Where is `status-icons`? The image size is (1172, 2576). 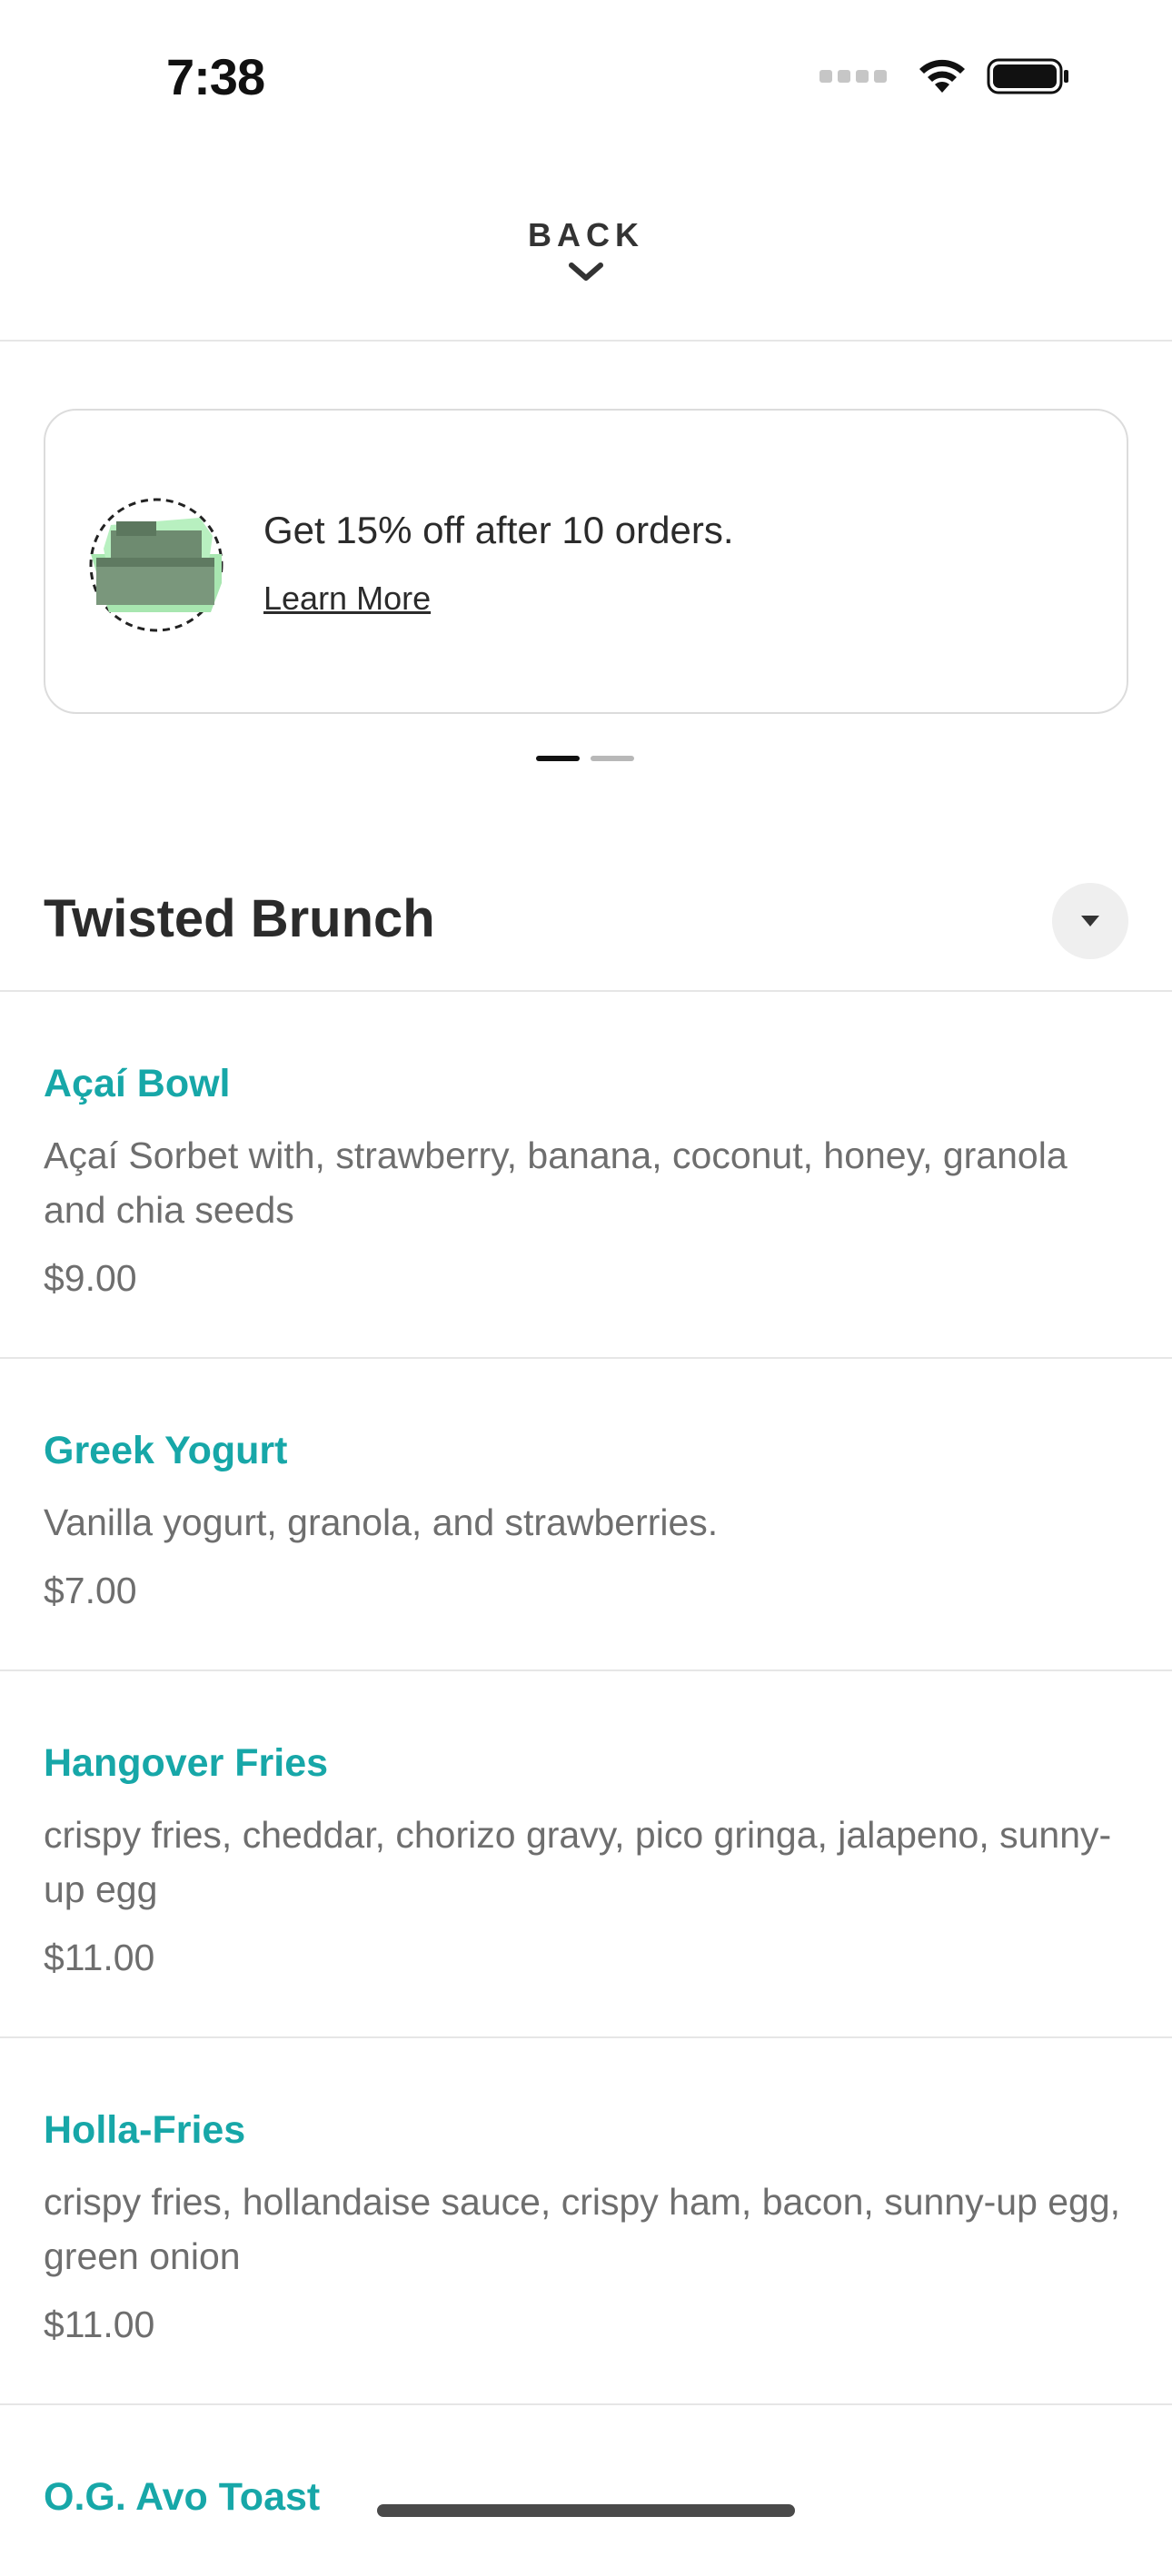
status-icons is located at coordinates (945, 76).